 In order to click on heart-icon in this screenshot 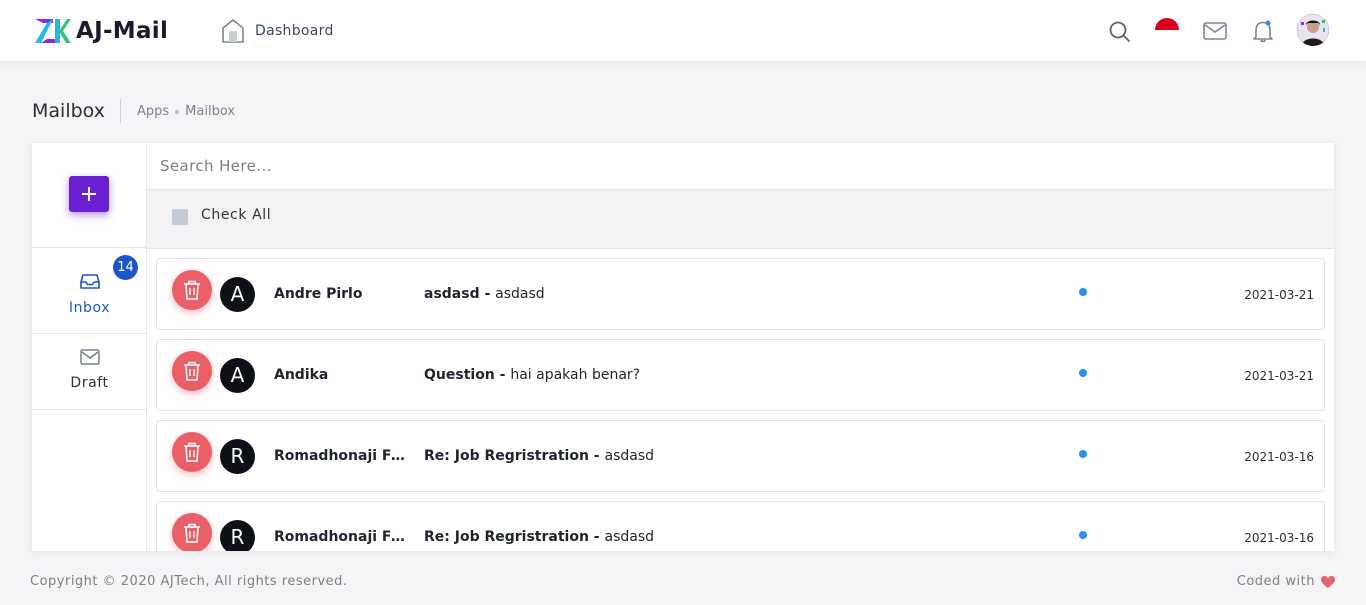, I will do `click(1328, 581)`.